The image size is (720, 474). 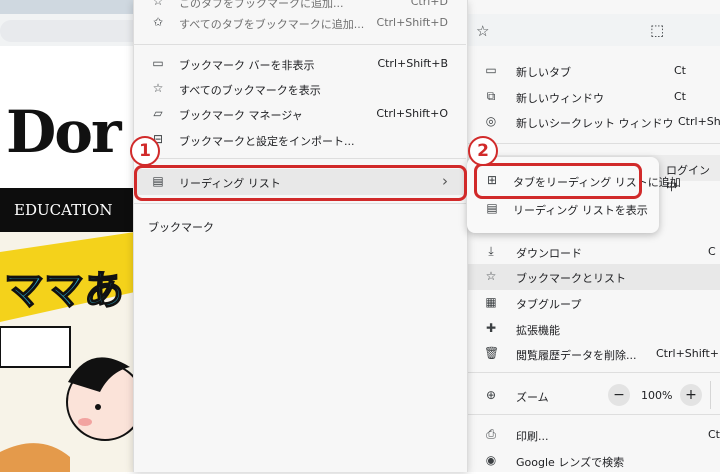 I want to click on hero-illustration: ママあ, so click(x=67, y=352).